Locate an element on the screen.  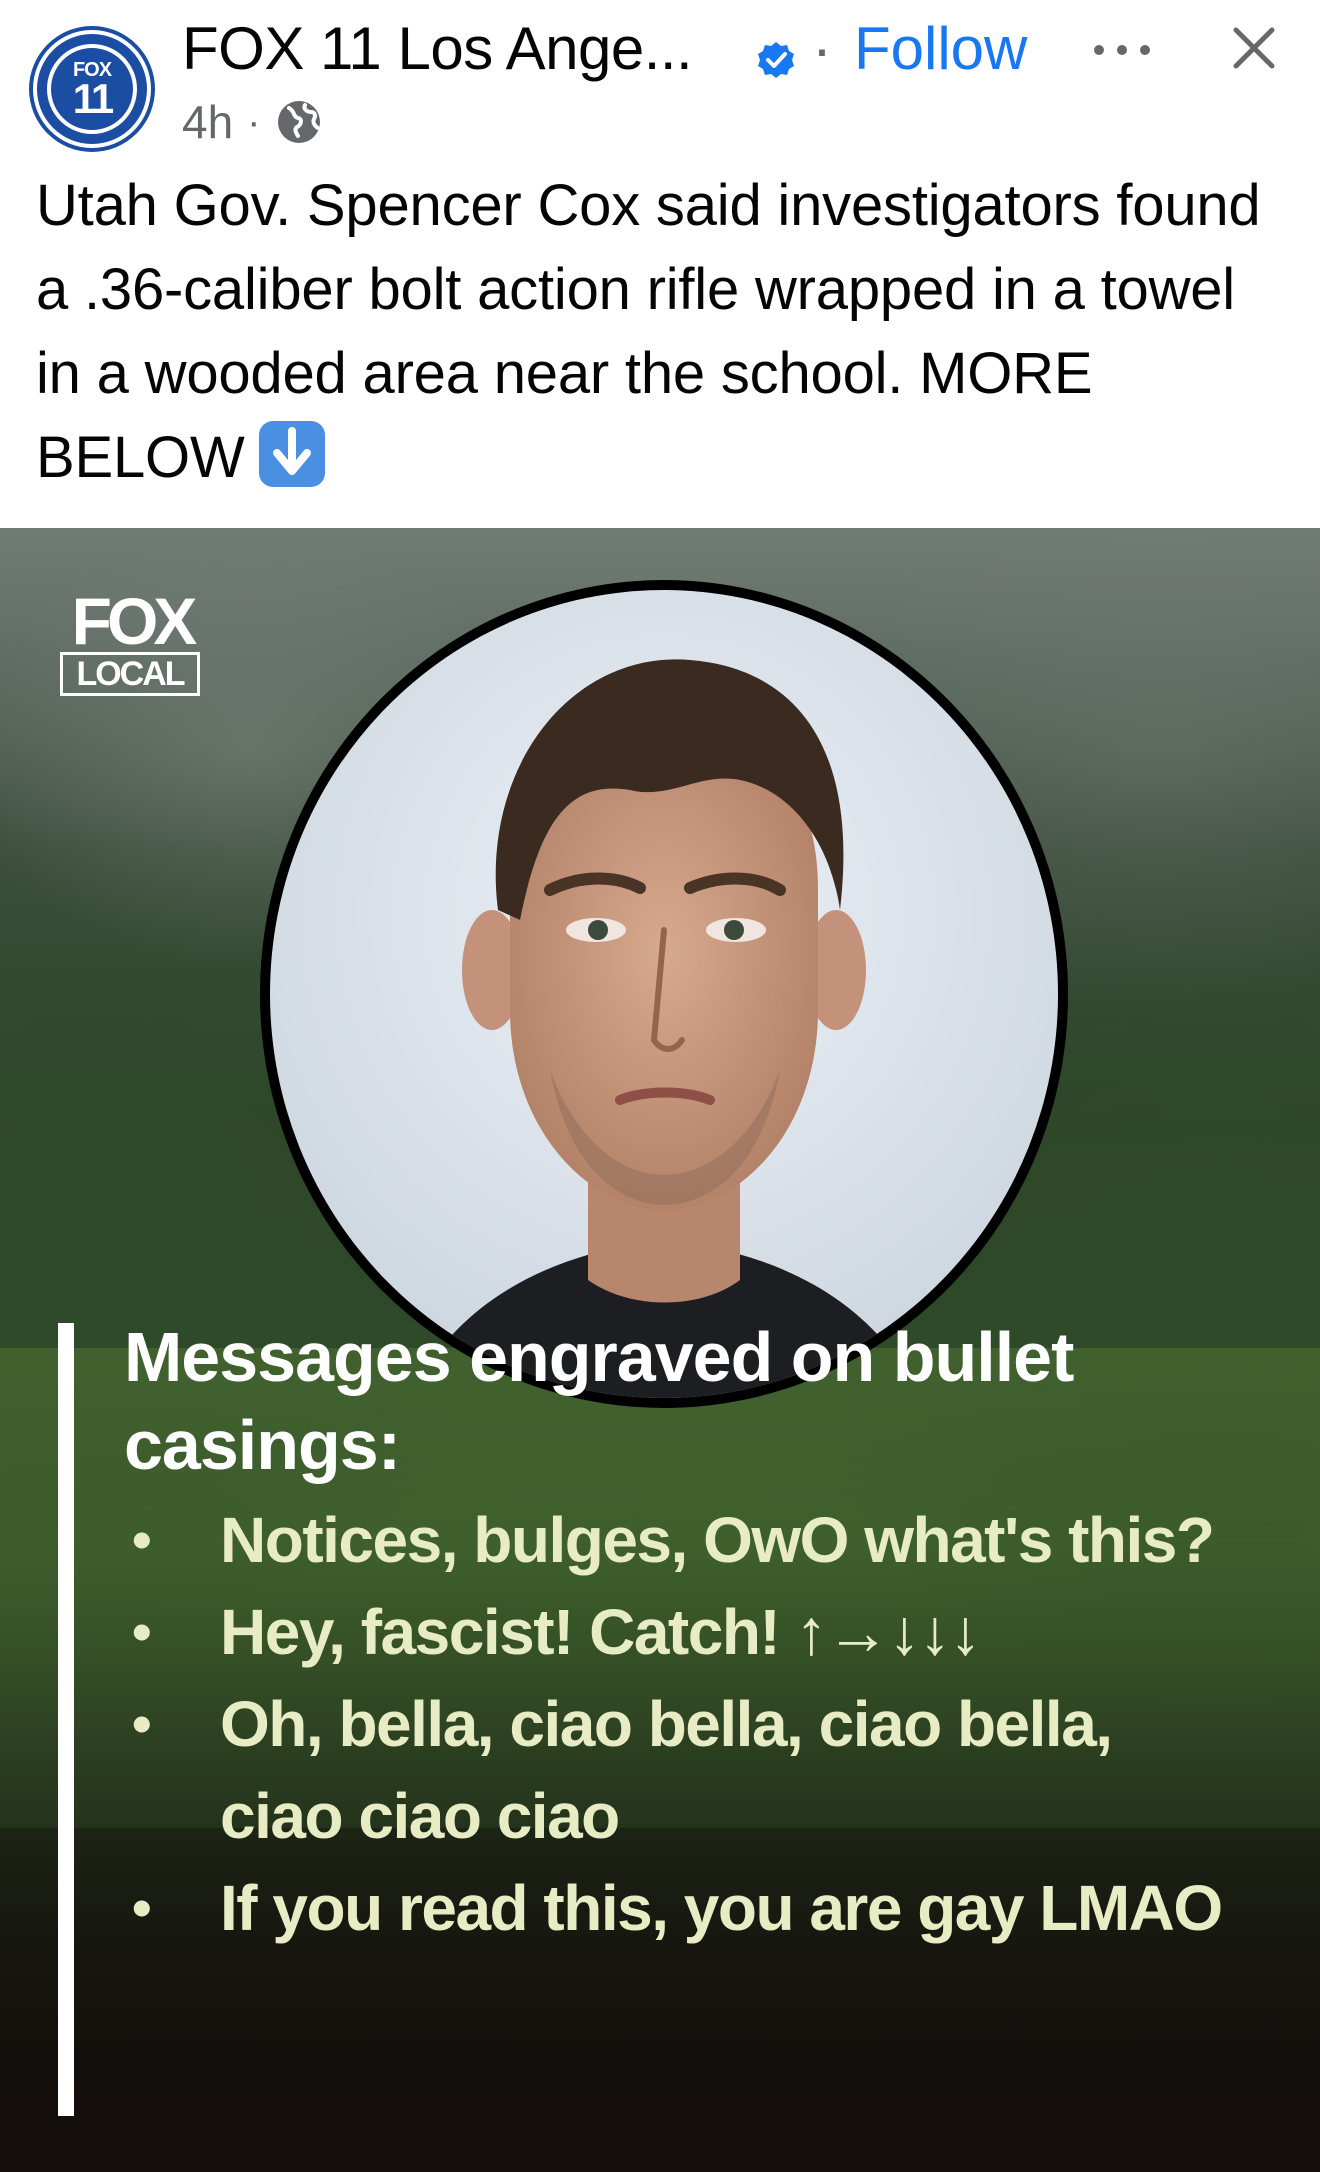
avatar-logo: FOX 11 is located at coordinates (92, 89).